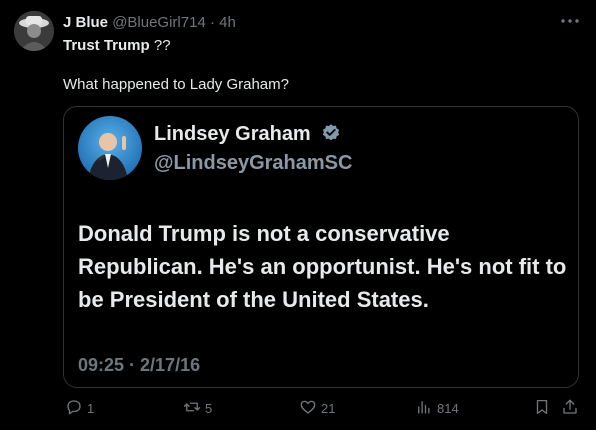 The image size is (596, 430). I want to click on reply-button: 1, so click(79, 408).